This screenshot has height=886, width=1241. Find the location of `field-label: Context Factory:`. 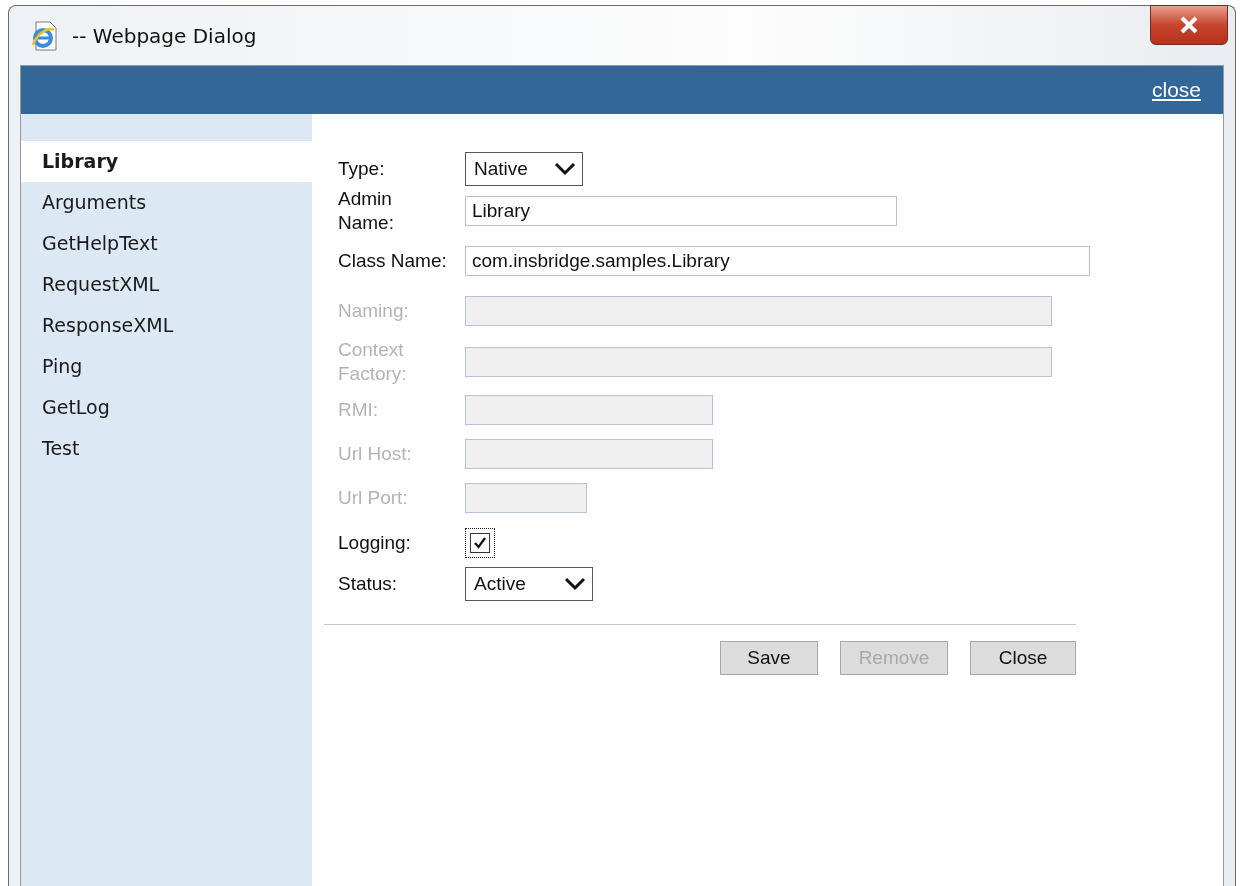

field-label: Context Factory: is located at coordinates (373, 362).